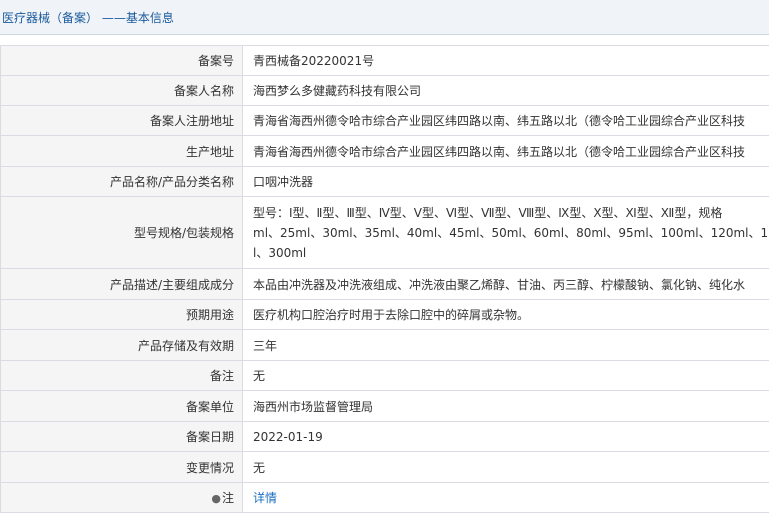  What do you see at coordinates (121, 181) in the screenshot?
I see `row-label: 产品名称/产品分类名称` at bounding box center [121, 181].